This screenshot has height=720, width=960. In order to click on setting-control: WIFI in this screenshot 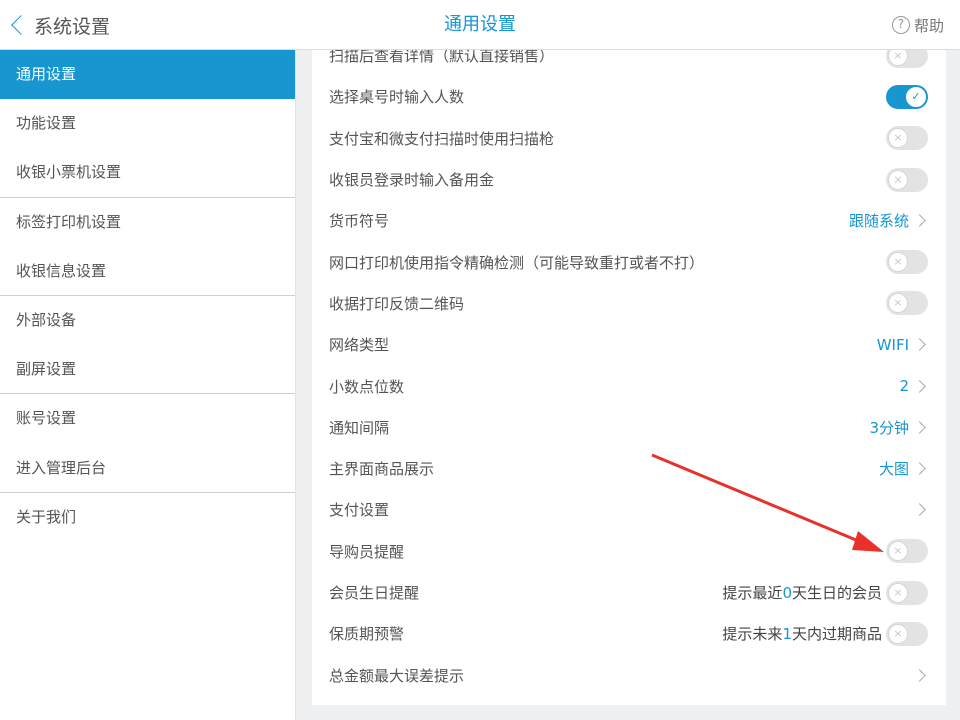, I will do `click(902, 345)`.